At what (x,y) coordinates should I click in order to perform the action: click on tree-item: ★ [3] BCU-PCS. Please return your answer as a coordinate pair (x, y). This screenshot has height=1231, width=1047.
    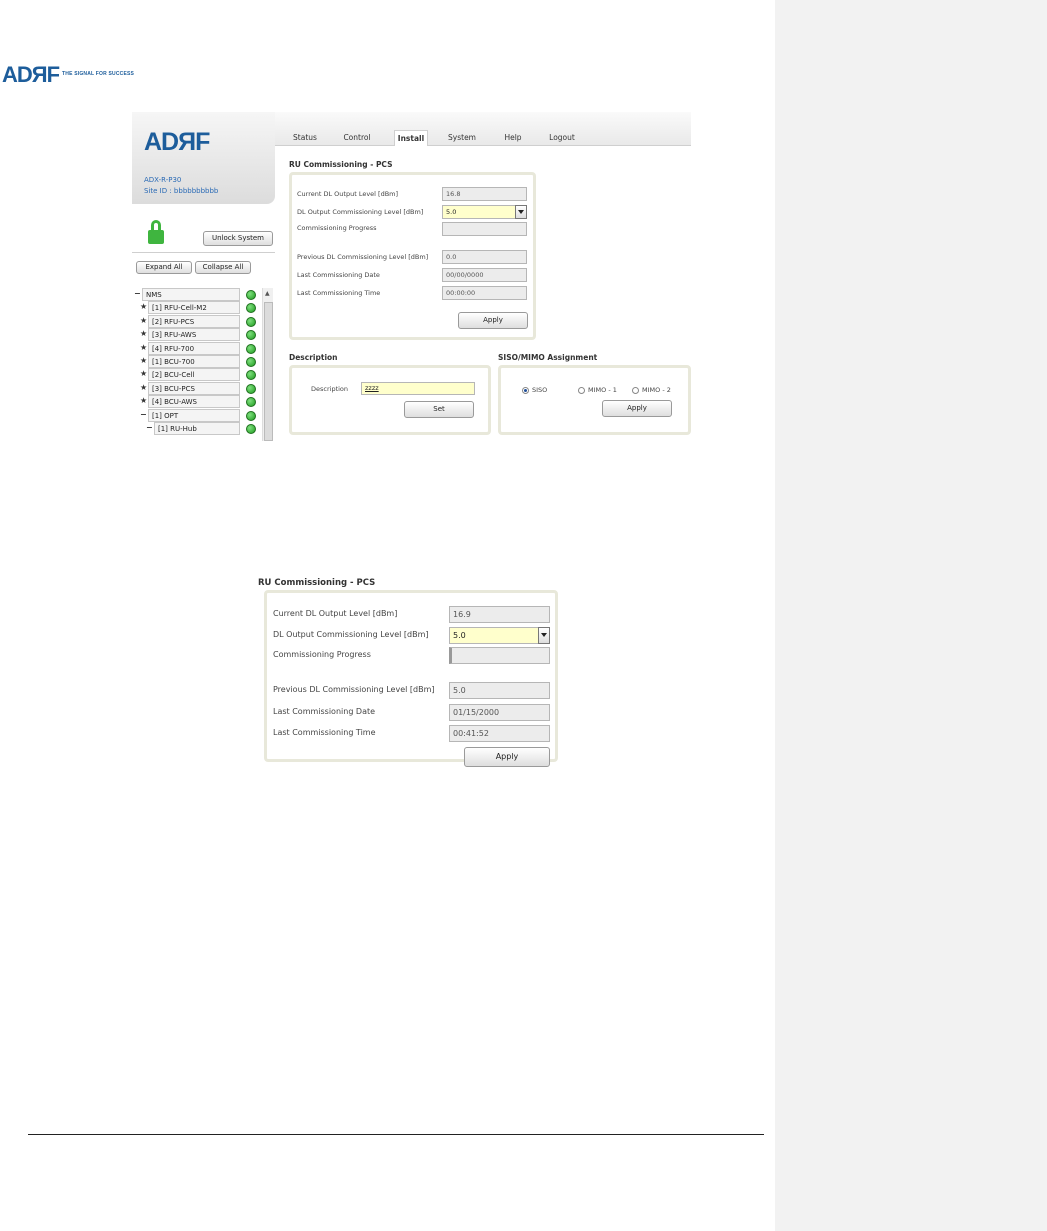
    Looking at the image, I should click on (197, 388).